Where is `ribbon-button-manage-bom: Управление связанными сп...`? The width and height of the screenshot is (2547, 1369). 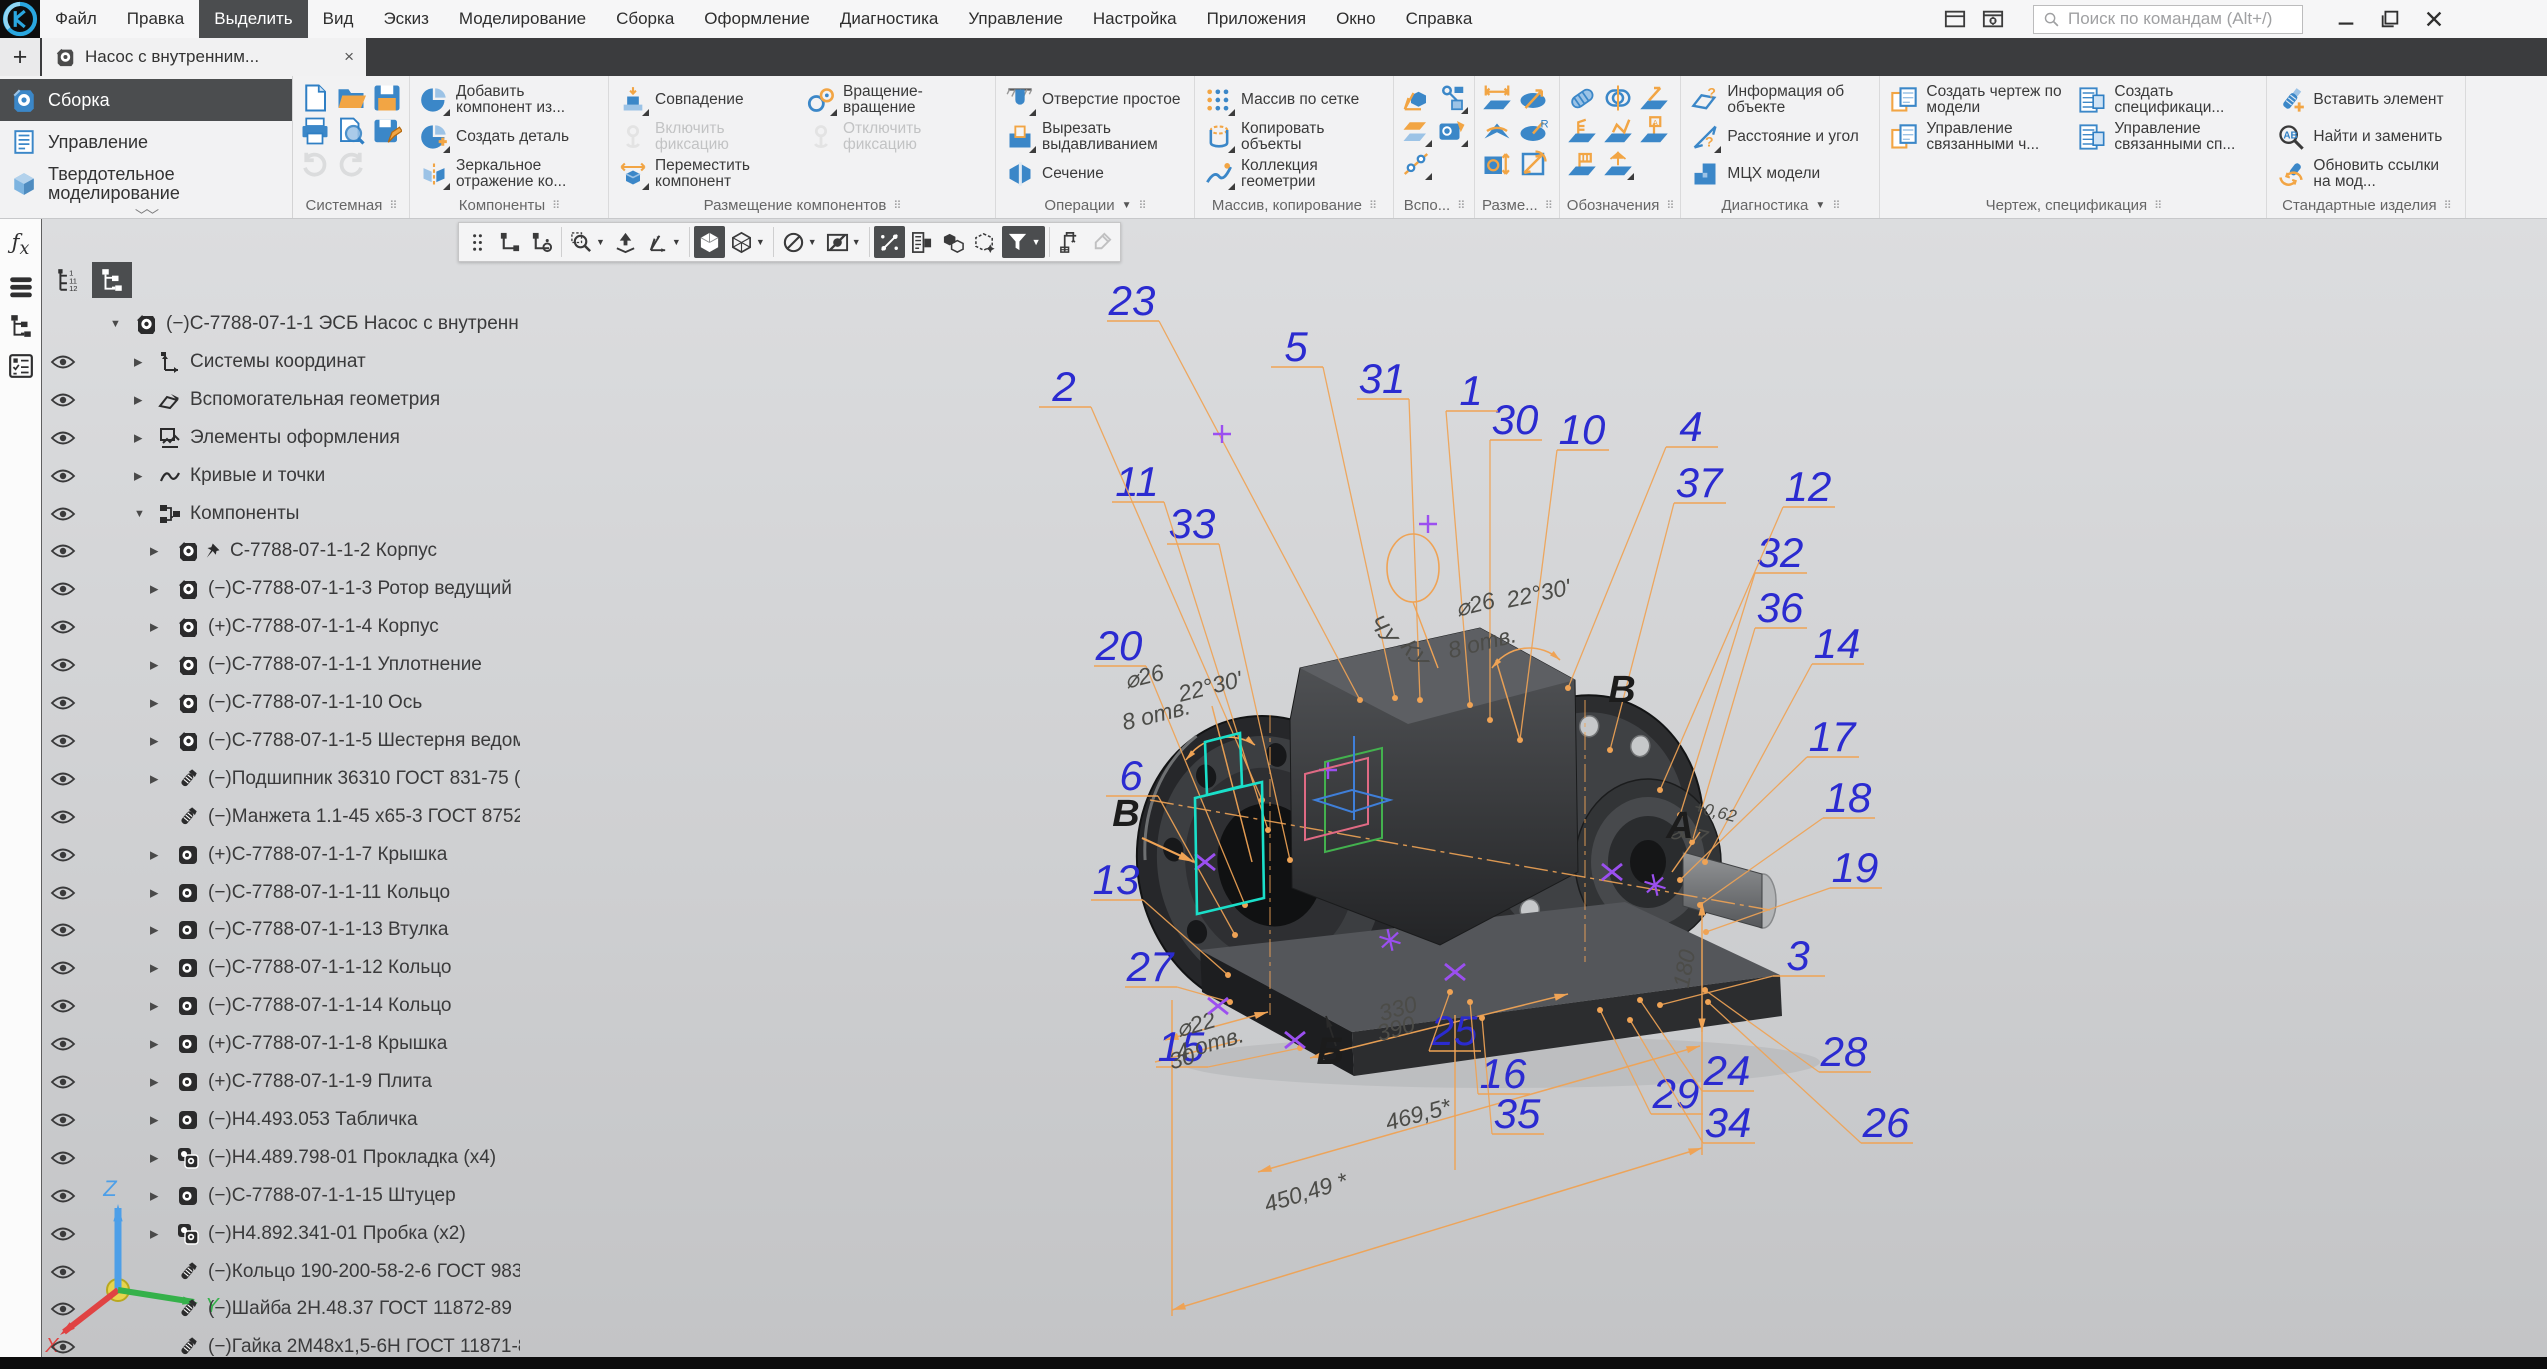
ribbon-button-manage-bom: Управление связанными сп... is located at coordinates (2167, 136).